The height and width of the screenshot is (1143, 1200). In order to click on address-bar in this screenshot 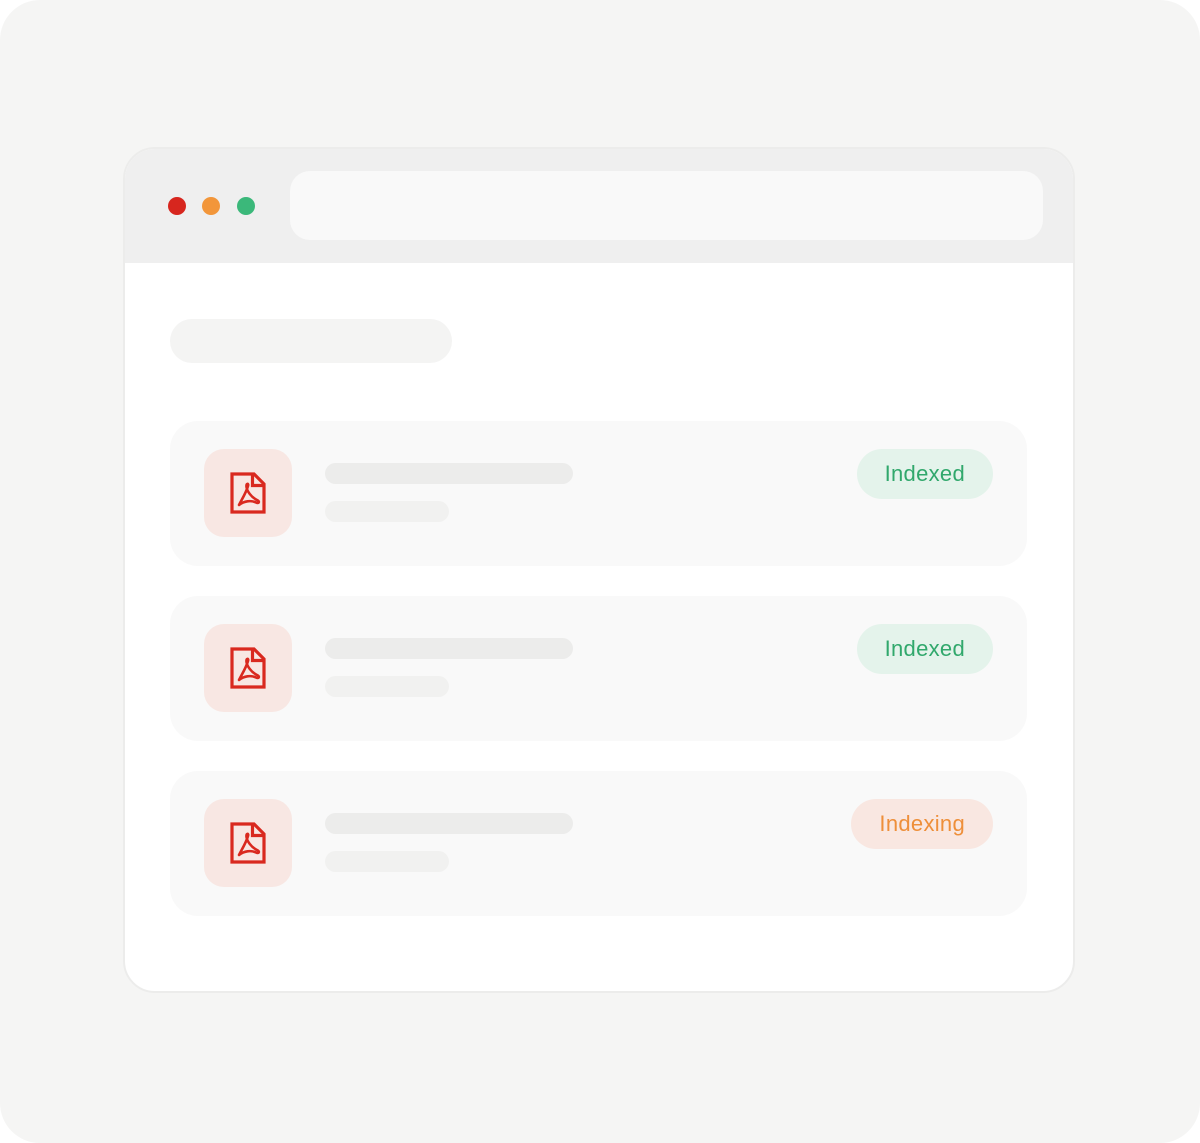, I will do `click(666, 205)`.